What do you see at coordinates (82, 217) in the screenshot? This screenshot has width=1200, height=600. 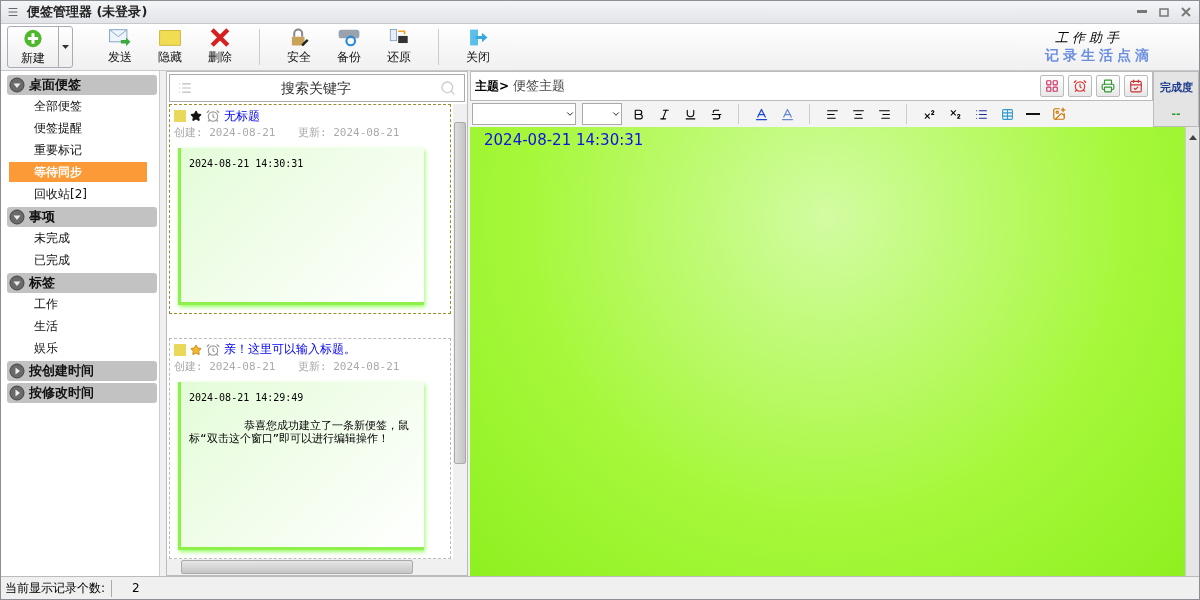 I see `sidebar-group-header: 事项` at bounding box center [82, 217].